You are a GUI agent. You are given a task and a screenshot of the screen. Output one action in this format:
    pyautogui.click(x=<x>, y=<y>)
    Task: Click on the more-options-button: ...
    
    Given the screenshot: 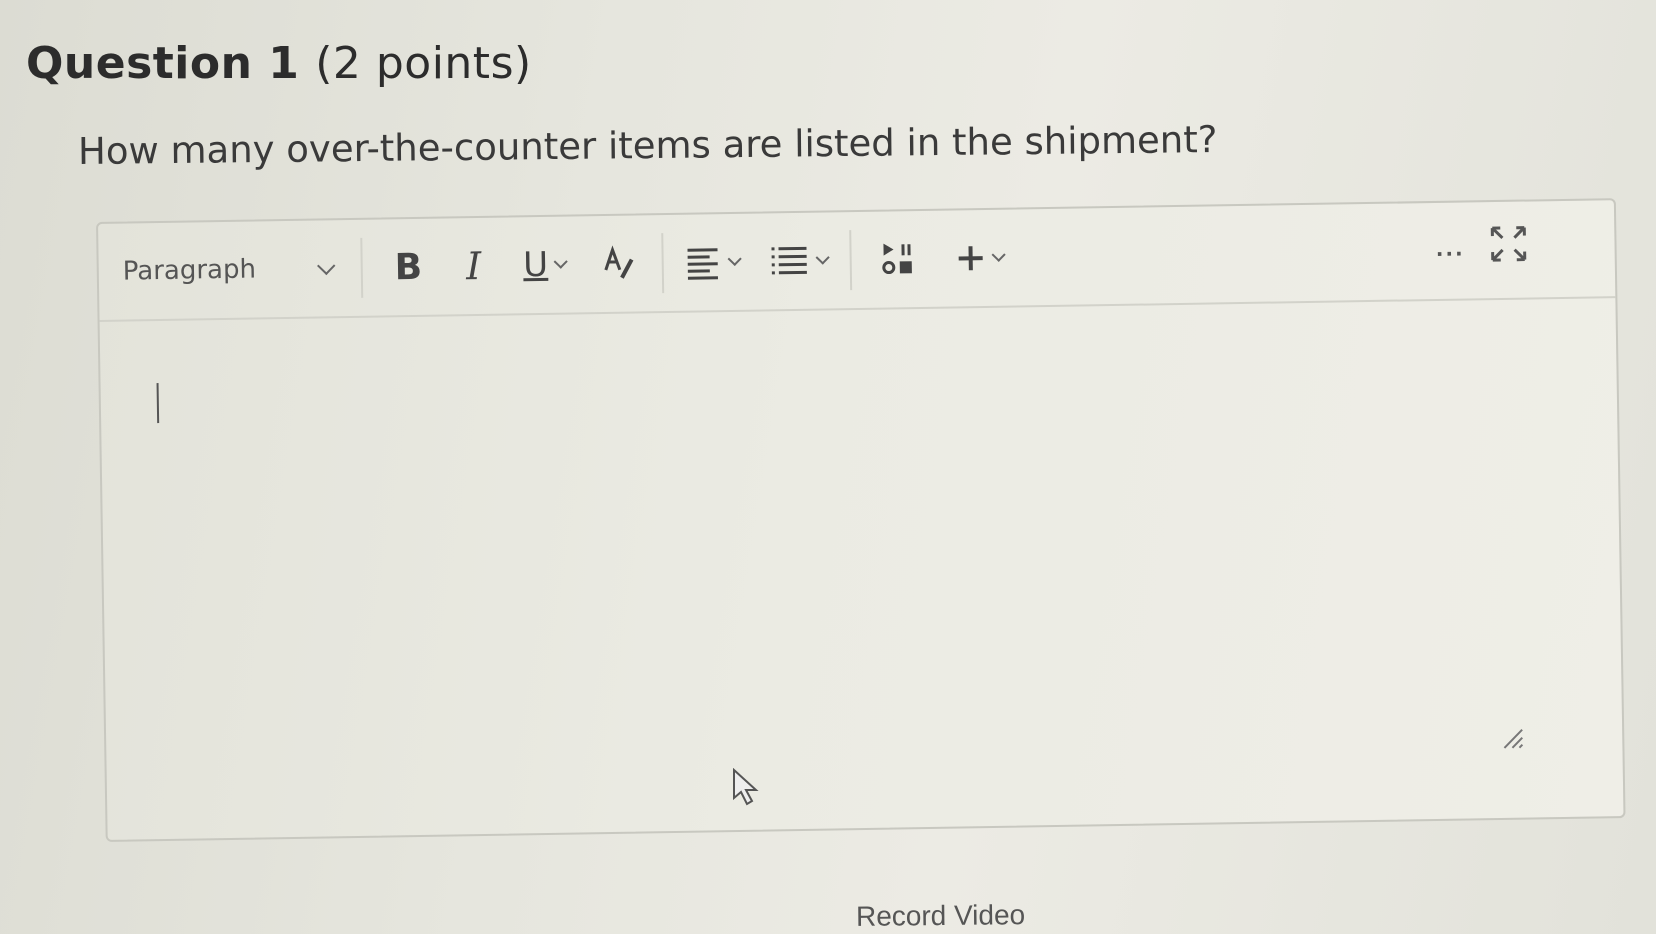 What is the action you would take?
    pyautogui.click(x=1450, y=249)
    